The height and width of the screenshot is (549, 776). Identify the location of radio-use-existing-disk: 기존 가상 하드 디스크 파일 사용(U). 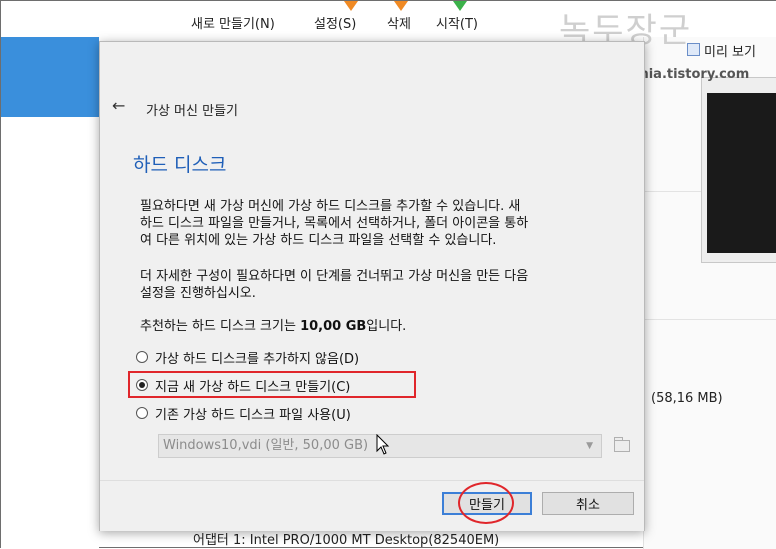
(243, 413).